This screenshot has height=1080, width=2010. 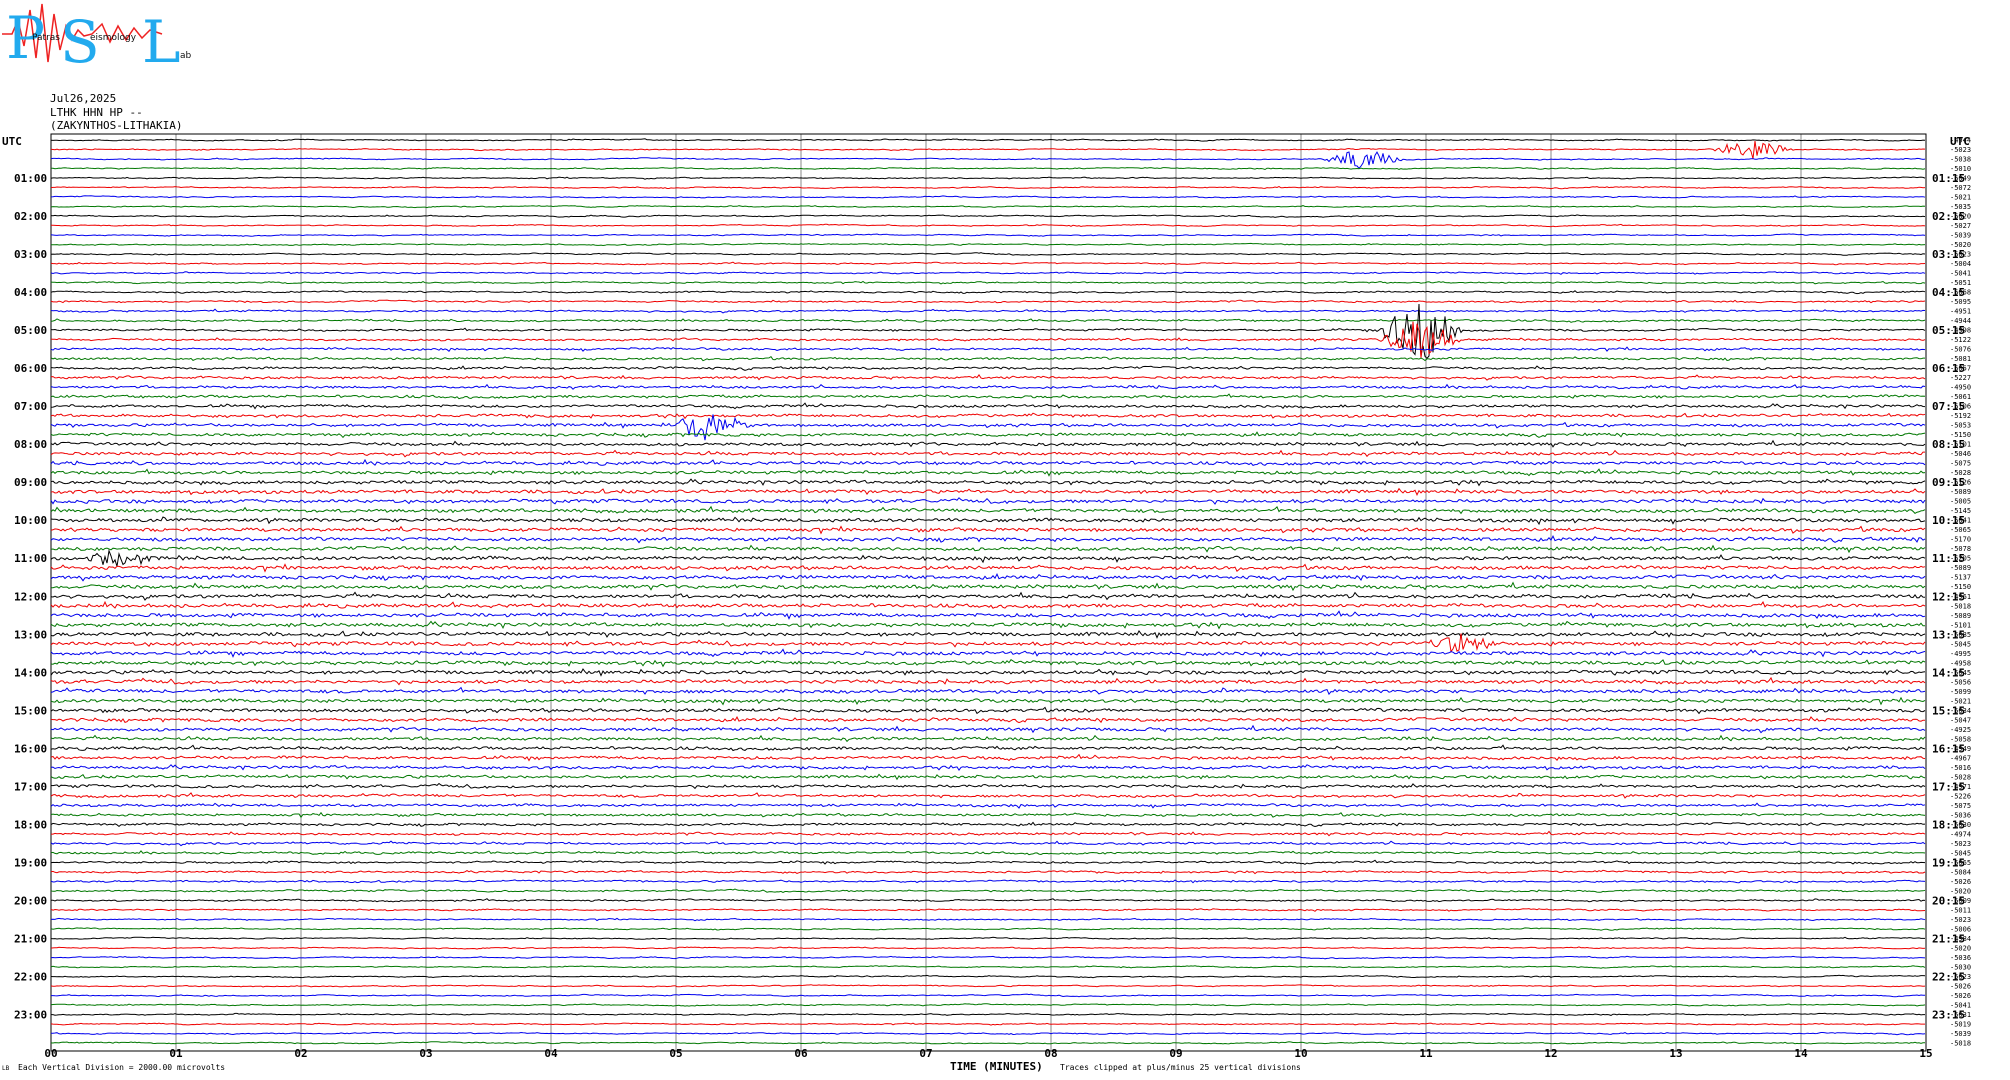 What do you see at coordinates (1960, 692) in the screenshot?
I see `trace-offset-label: -5099` at bounding box center [1960, 692].